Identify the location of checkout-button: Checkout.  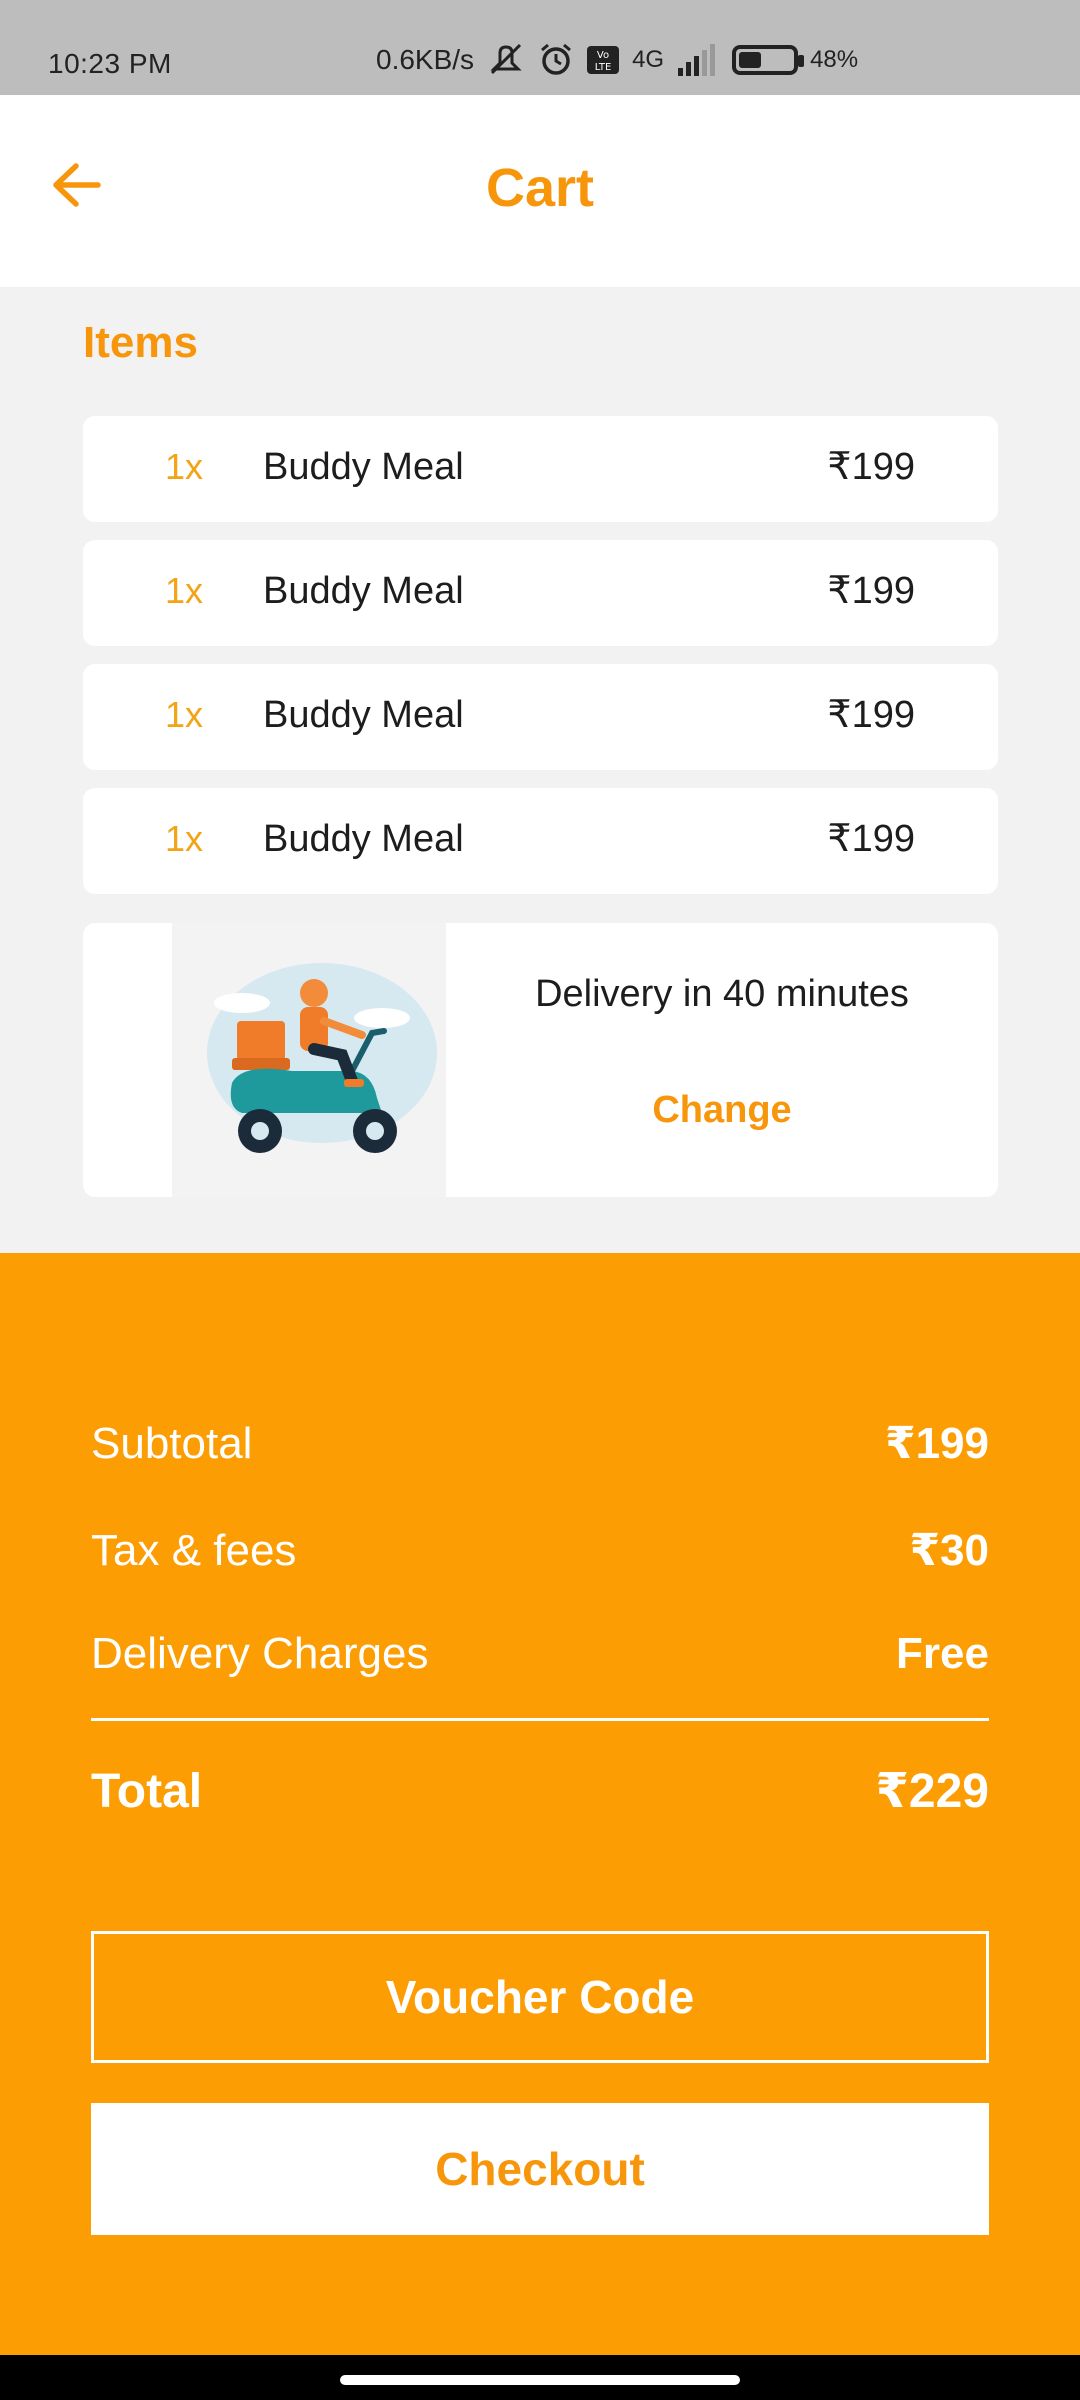
(540, 2169).